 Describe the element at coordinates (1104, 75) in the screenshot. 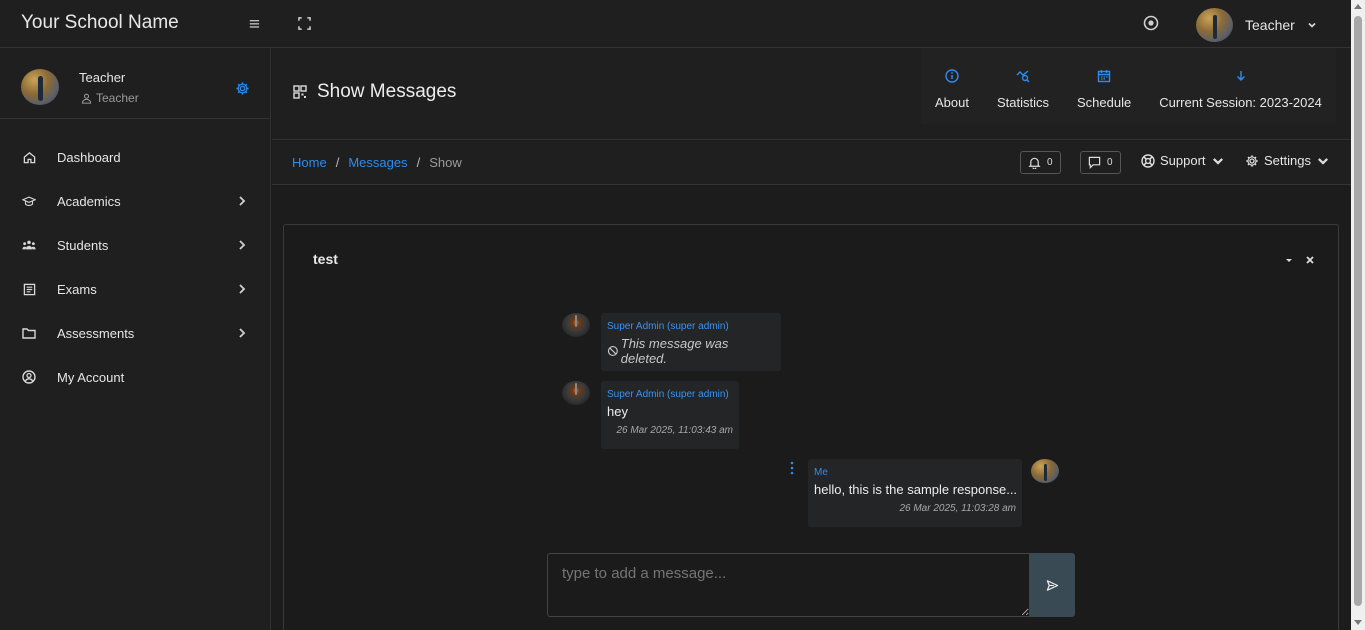

I see `calendar-icon` at that location.